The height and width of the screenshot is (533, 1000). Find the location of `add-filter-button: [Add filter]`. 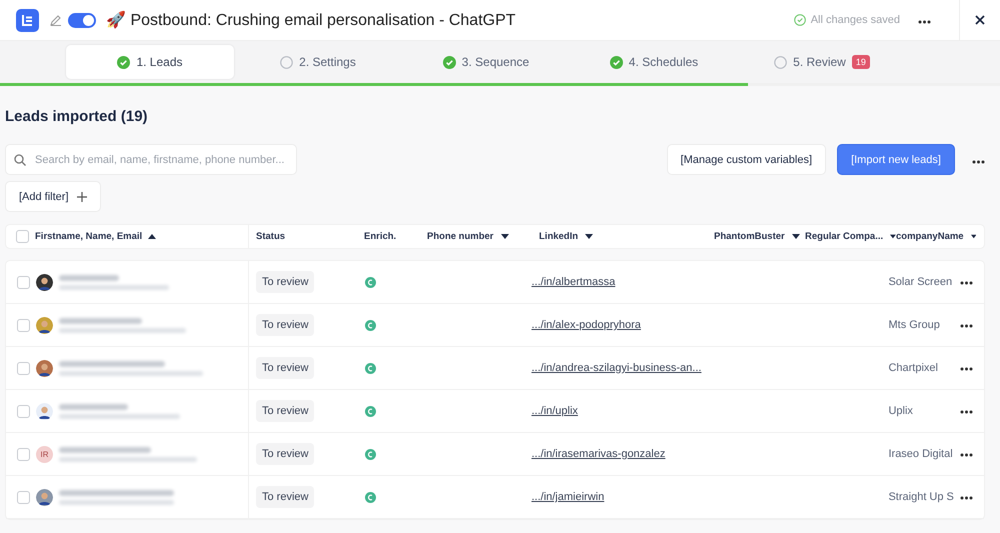

add-filter-button: [Add filter] is located at coordinates (53, 196).